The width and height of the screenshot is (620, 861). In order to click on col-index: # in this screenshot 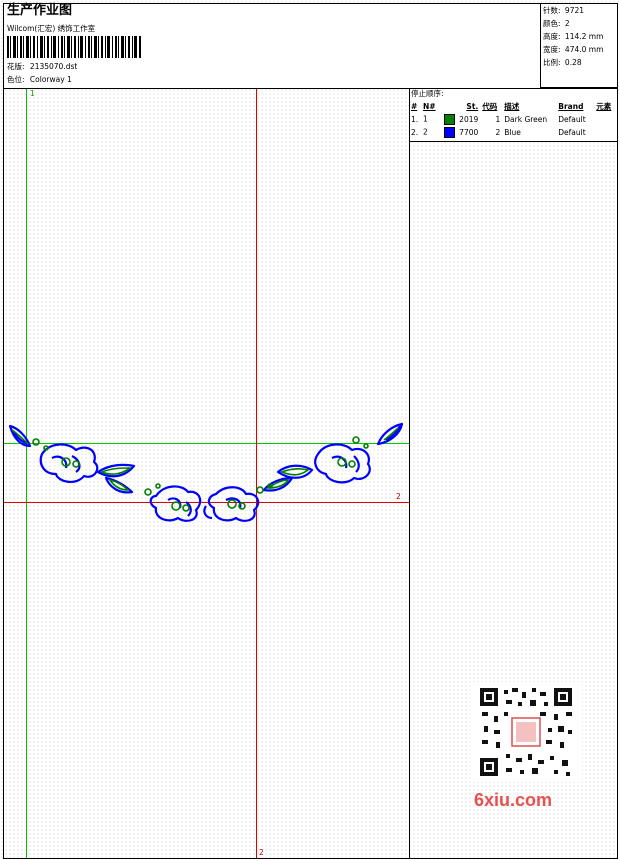, I will do `click(414, 106)`.